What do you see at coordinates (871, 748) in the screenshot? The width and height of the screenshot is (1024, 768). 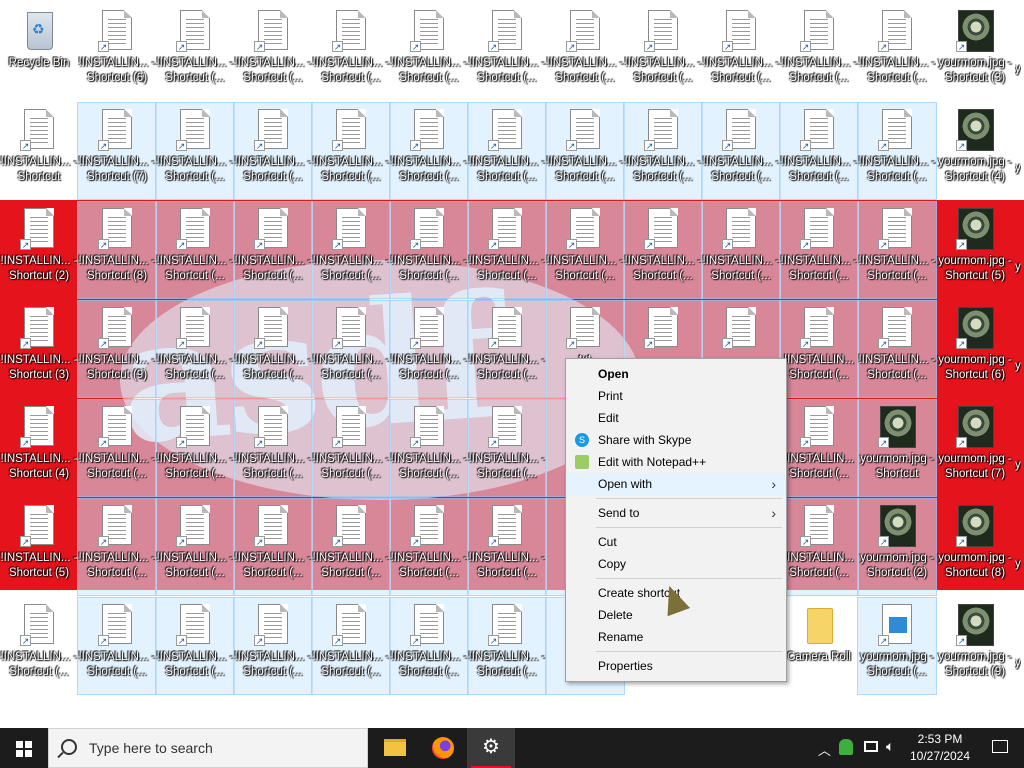 I see `tray-network-button` at bounding box center [871, 748].